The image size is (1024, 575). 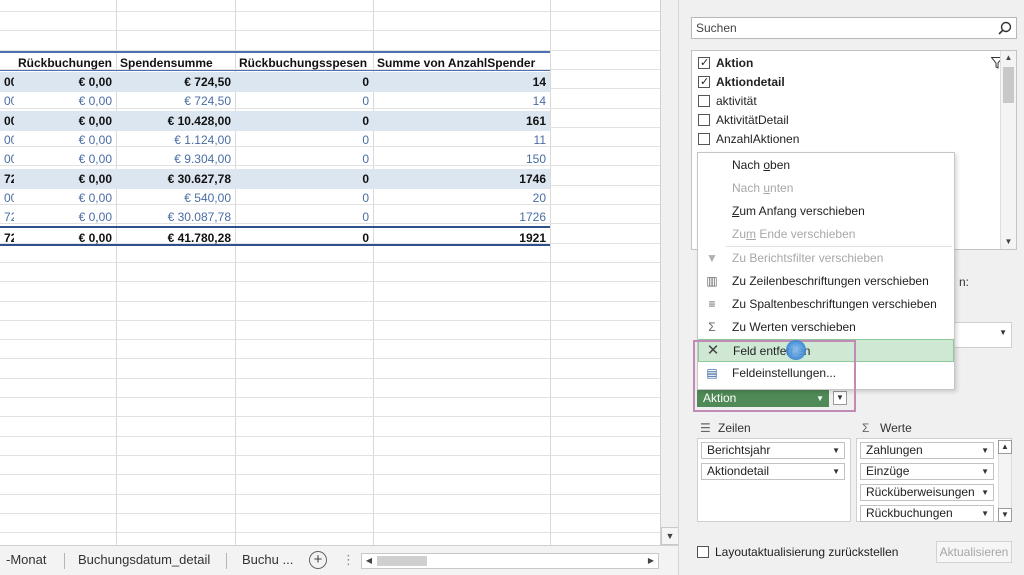 What do you see at coordinates (175, 238) in the screenshot?
I see `pivot-cell: € 41.780,28` at bounding box center [175, 238].